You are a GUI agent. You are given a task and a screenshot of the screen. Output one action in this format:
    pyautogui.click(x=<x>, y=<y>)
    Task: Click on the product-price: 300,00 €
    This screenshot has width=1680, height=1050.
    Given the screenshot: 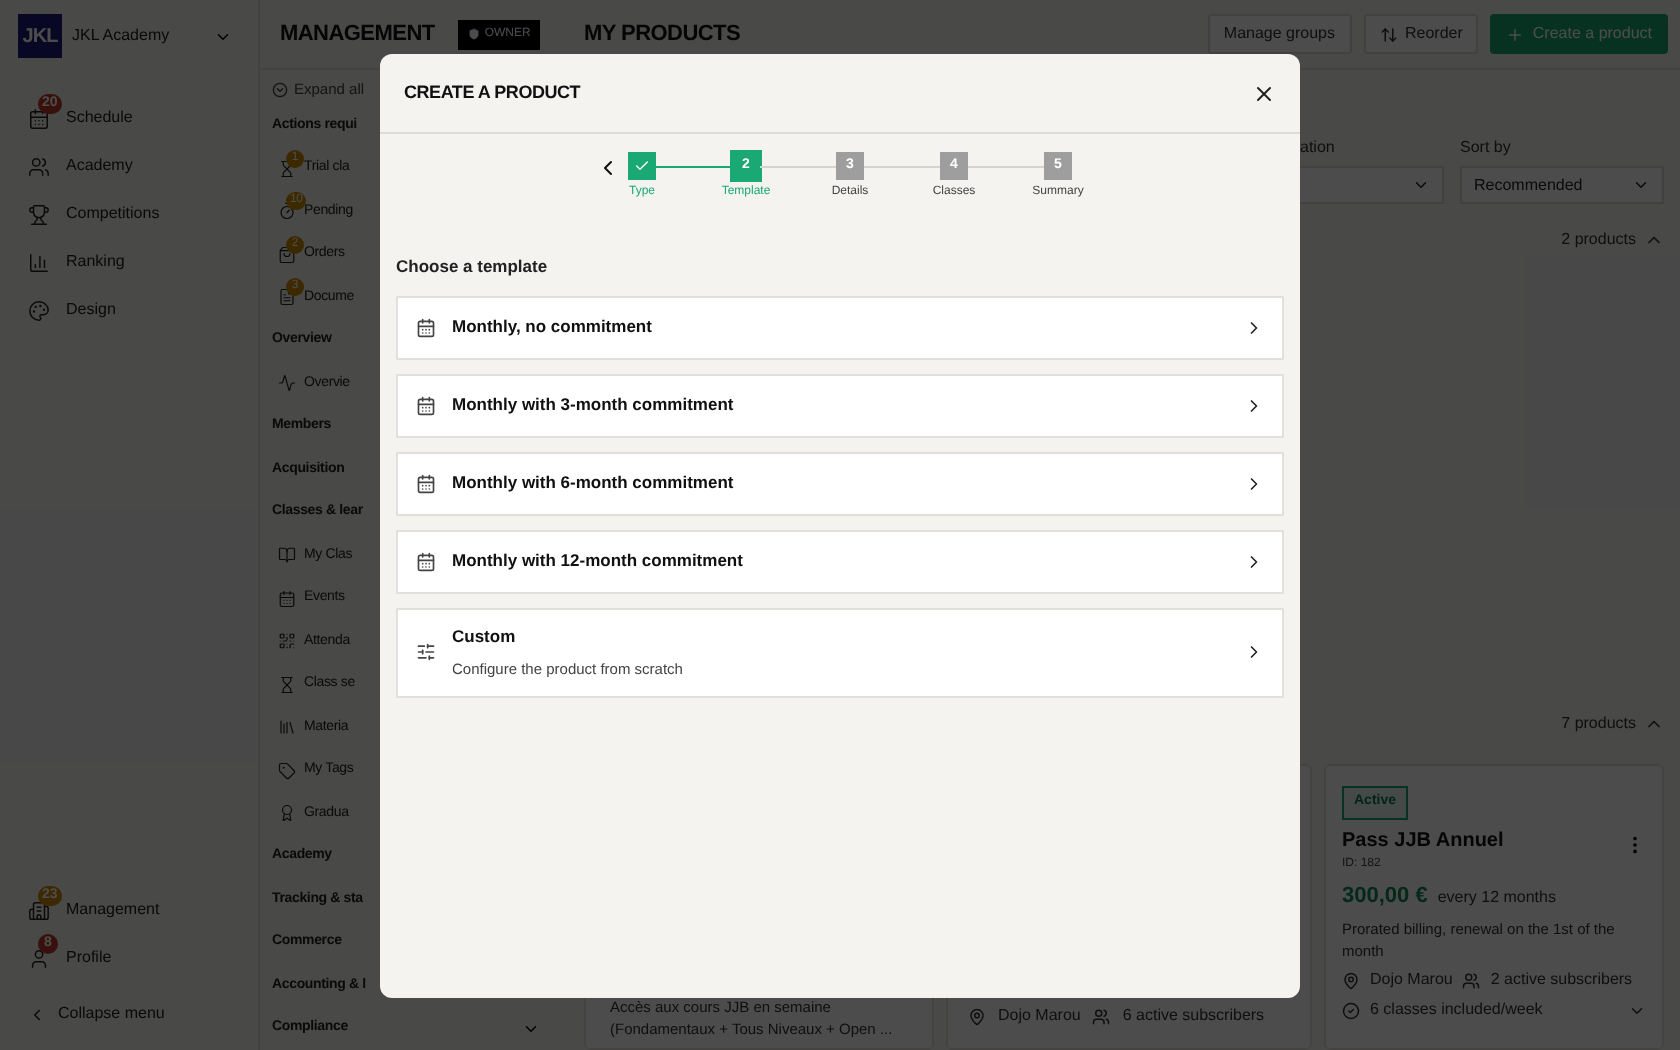 What is the action you would take?
    pyautogui.click(x=1385, y=896)
    